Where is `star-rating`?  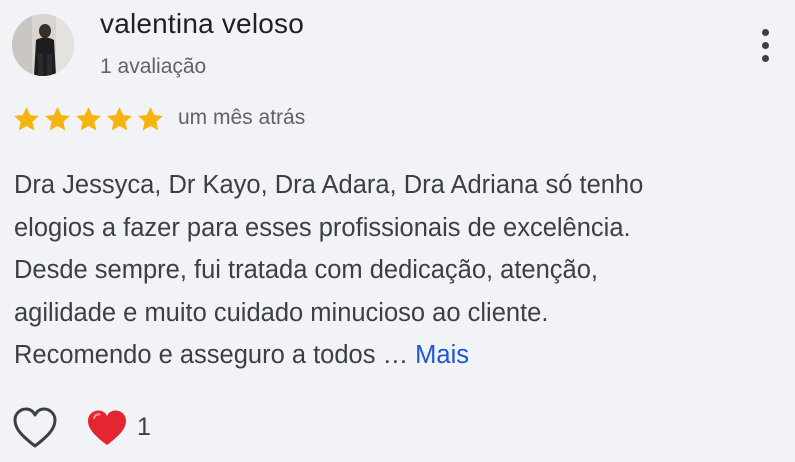 star-rating is located at coordinates (88, 119).